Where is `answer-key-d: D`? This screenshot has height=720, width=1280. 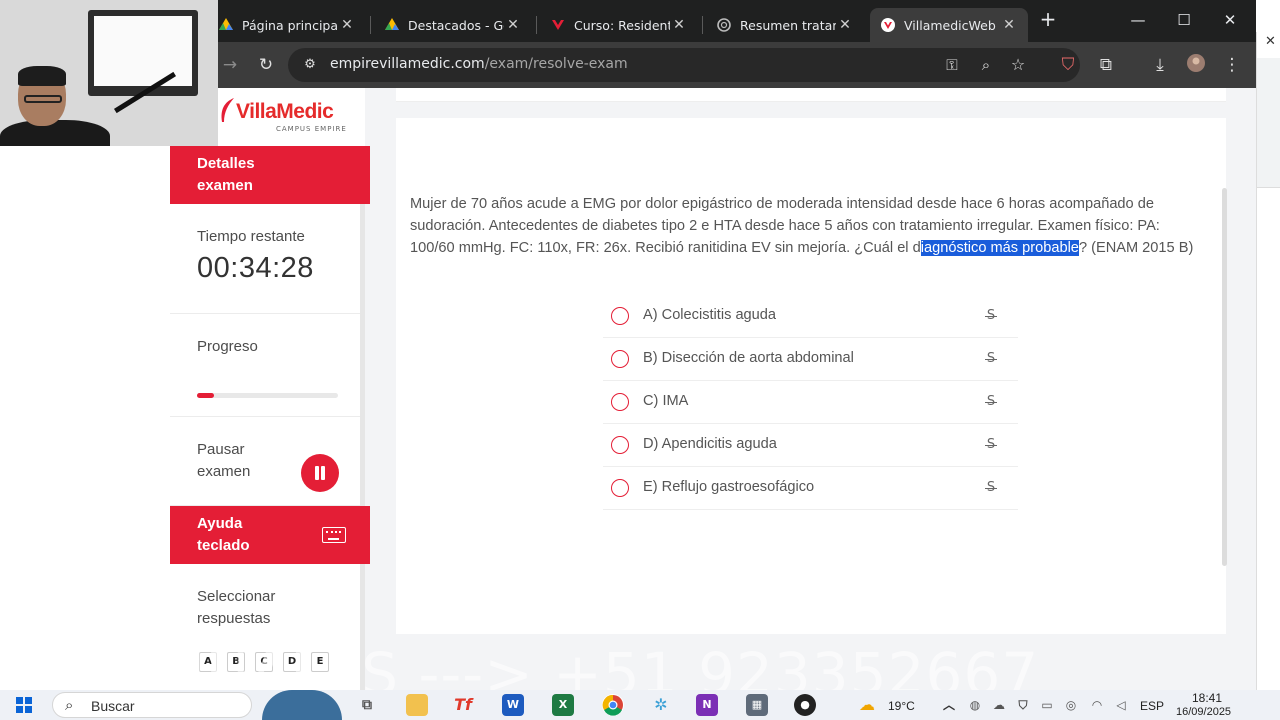 answer-key-d: D is located at coordinates (292, 662).